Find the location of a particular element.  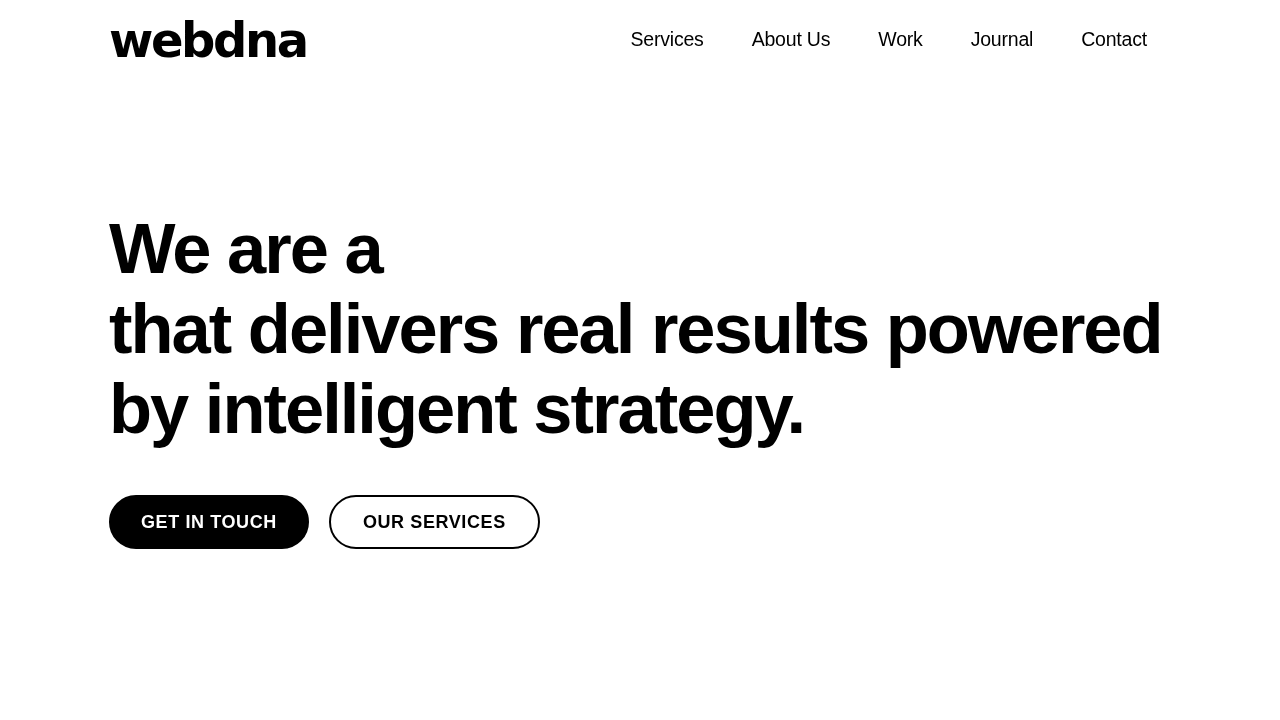

nav-link: About Us is located at coordinates (791, 39).